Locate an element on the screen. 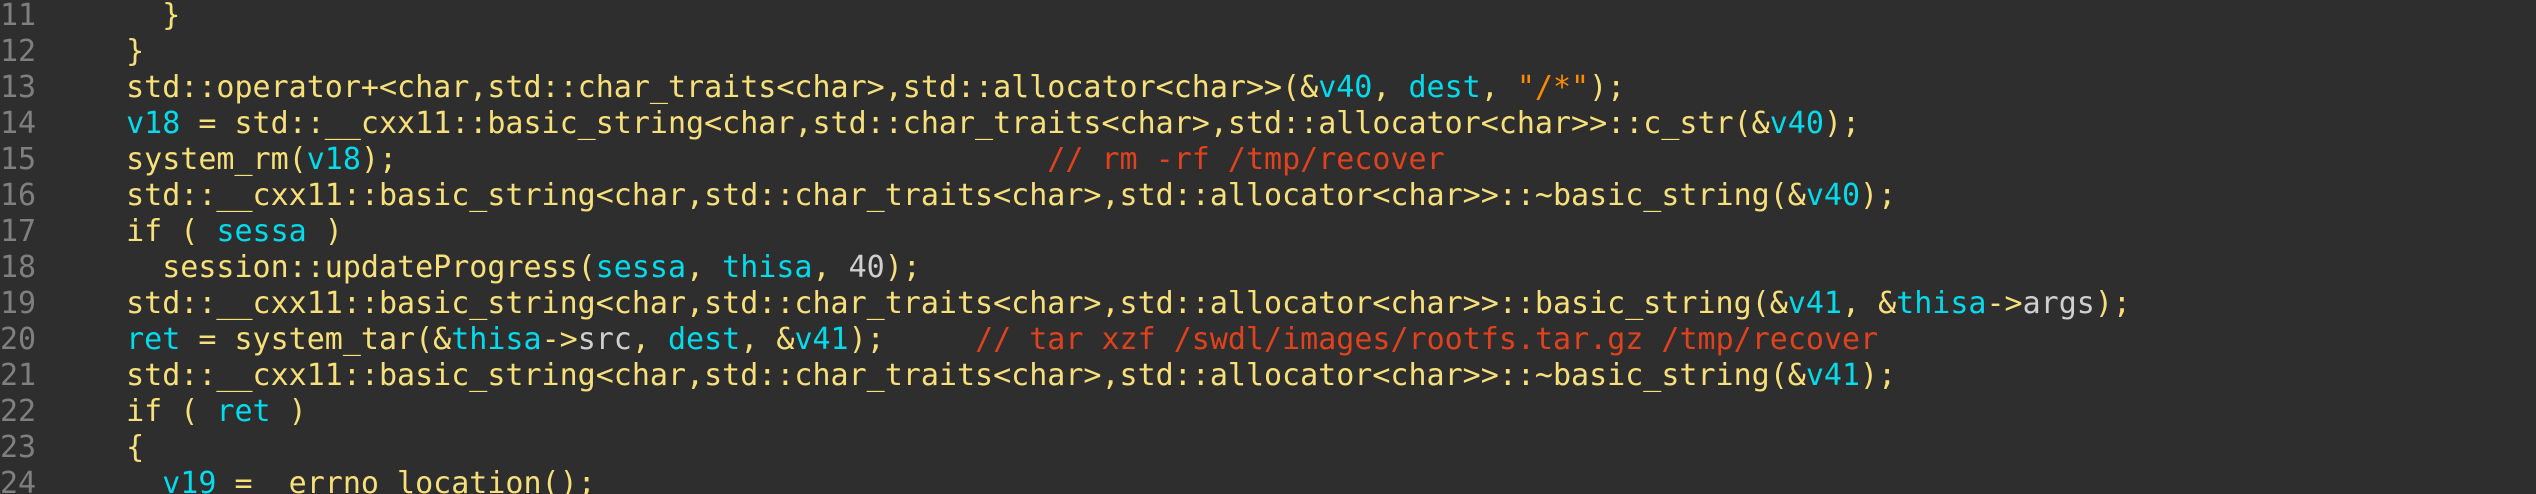 Image resolution: width=2536 pixels, height=494 pixels. line-number: 20 is located at coordinates (18, 339).